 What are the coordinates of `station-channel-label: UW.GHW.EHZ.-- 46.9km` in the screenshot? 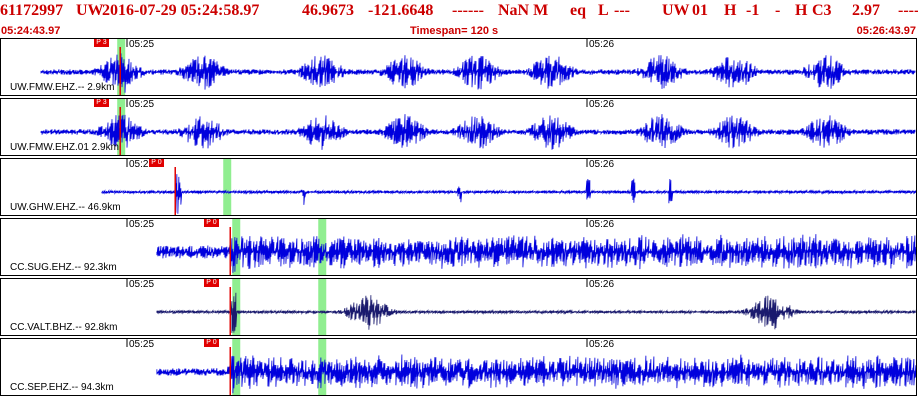 It's located at (65, 207).